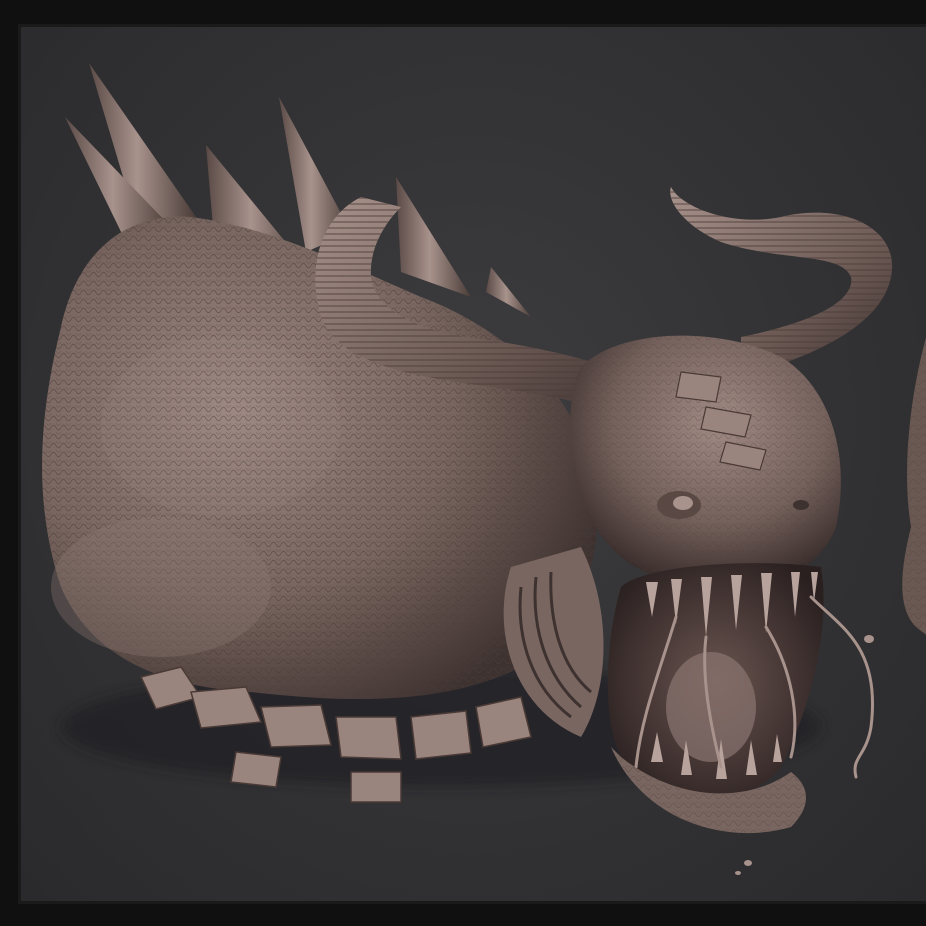 The image size is (926, 926). What do you see at coordinates (705, 461) in the screenshot?
I see `creature-head` at bounding box center [705, 461].